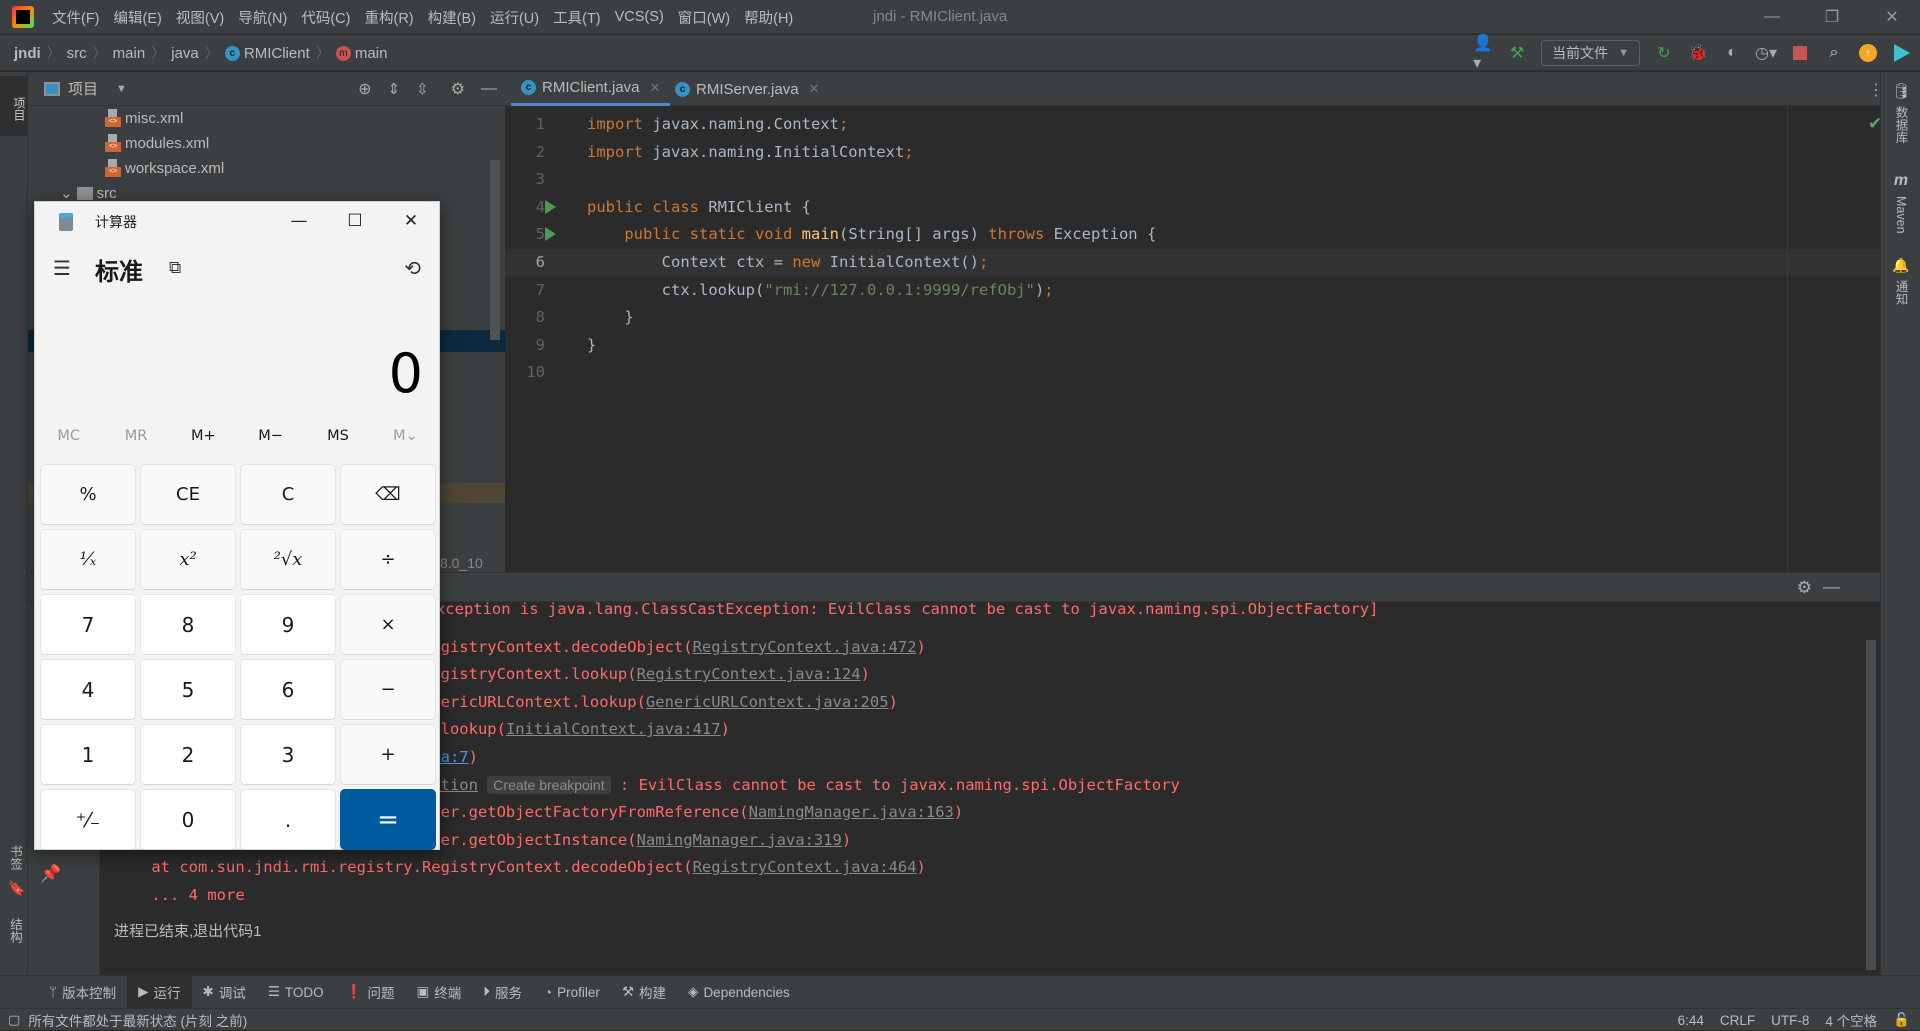 The image size is (1920, 1031). I want to click on bottom-tab-list: ☰ TODO, so click(296, 992).